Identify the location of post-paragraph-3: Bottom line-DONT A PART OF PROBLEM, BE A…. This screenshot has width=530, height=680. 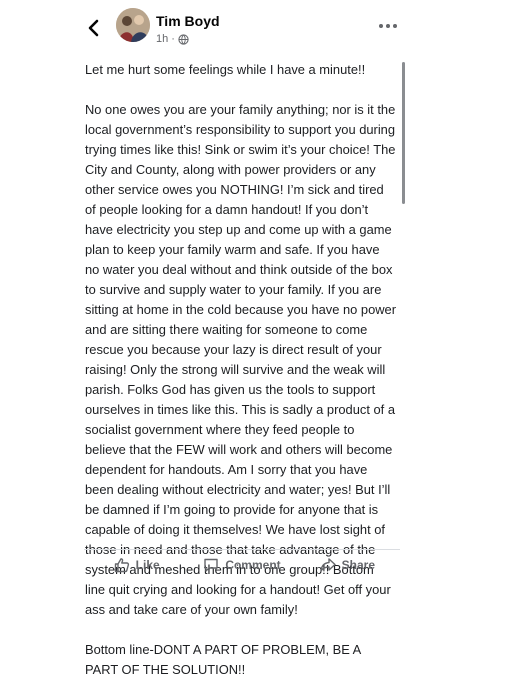
(223, 659).